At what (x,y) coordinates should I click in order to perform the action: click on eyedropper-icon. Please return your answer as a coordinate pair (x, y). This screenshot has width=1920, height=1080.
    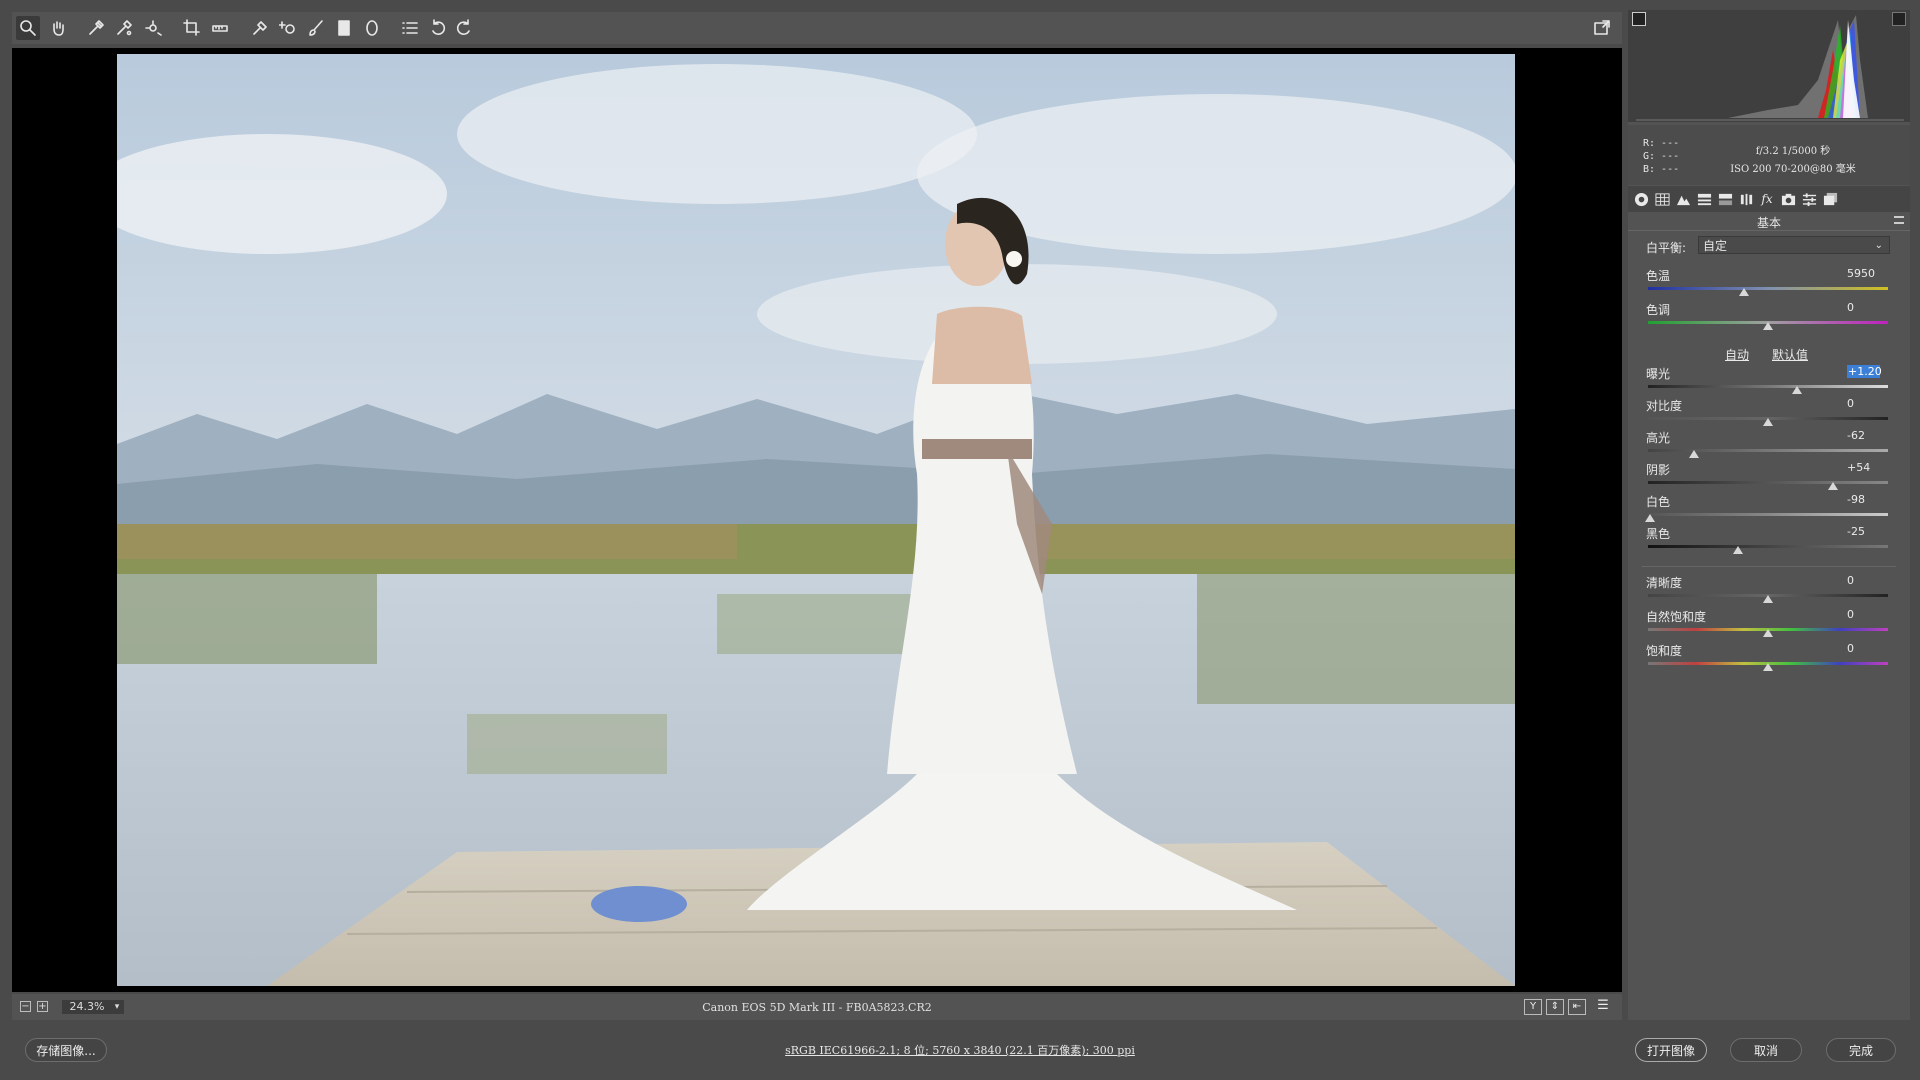
    Looking at the image, I should click on (96, 28).